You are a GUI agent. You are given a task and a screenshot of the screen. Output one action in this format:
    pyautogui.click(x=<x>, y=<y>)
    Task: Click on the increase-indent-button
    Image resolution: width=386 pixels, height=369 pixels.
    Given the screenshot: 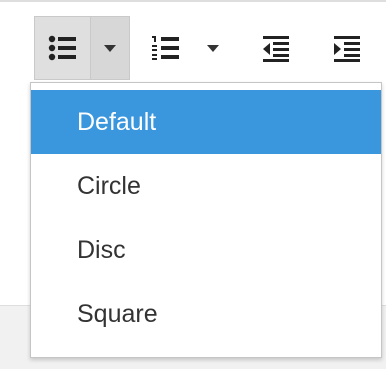 What is the action you would take?
    pyautogui.click(x=347, y=48)
    